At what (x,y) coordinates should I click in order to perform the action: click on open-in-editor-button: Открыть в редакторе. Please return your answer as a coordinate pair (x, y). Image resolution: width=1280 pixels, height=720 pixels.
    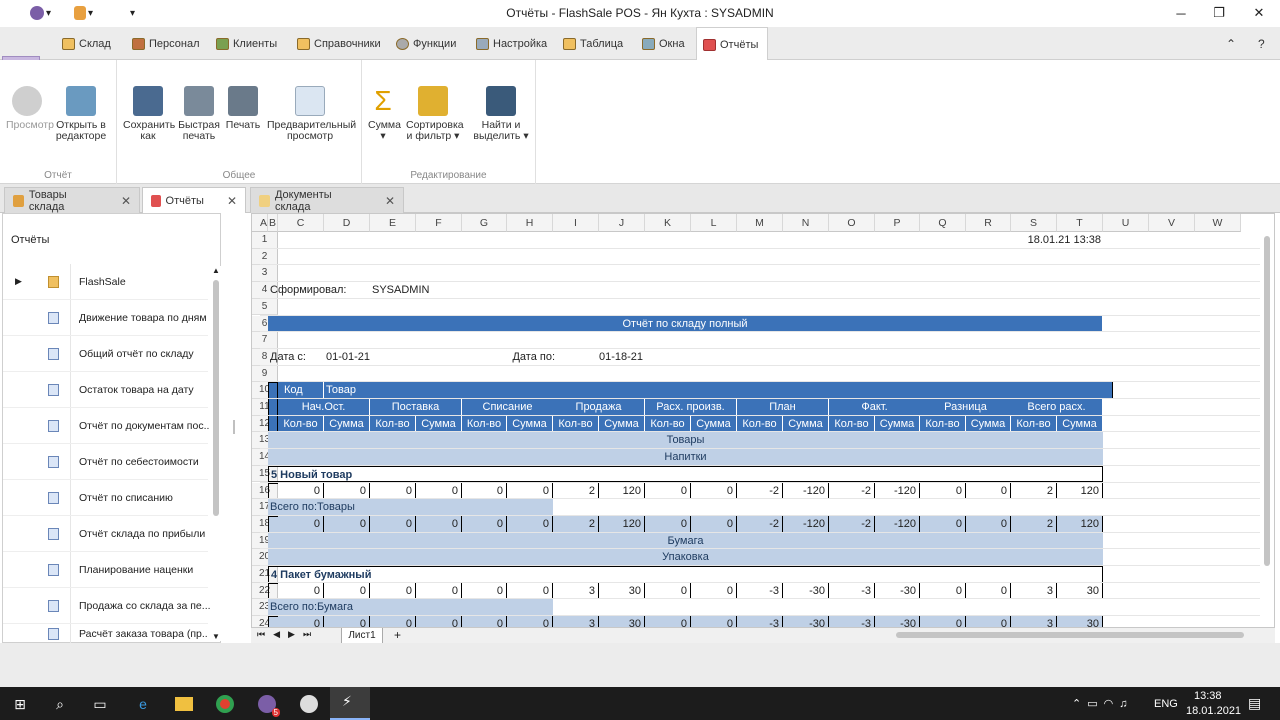
    Looking at the image, I should click on (81, 114).